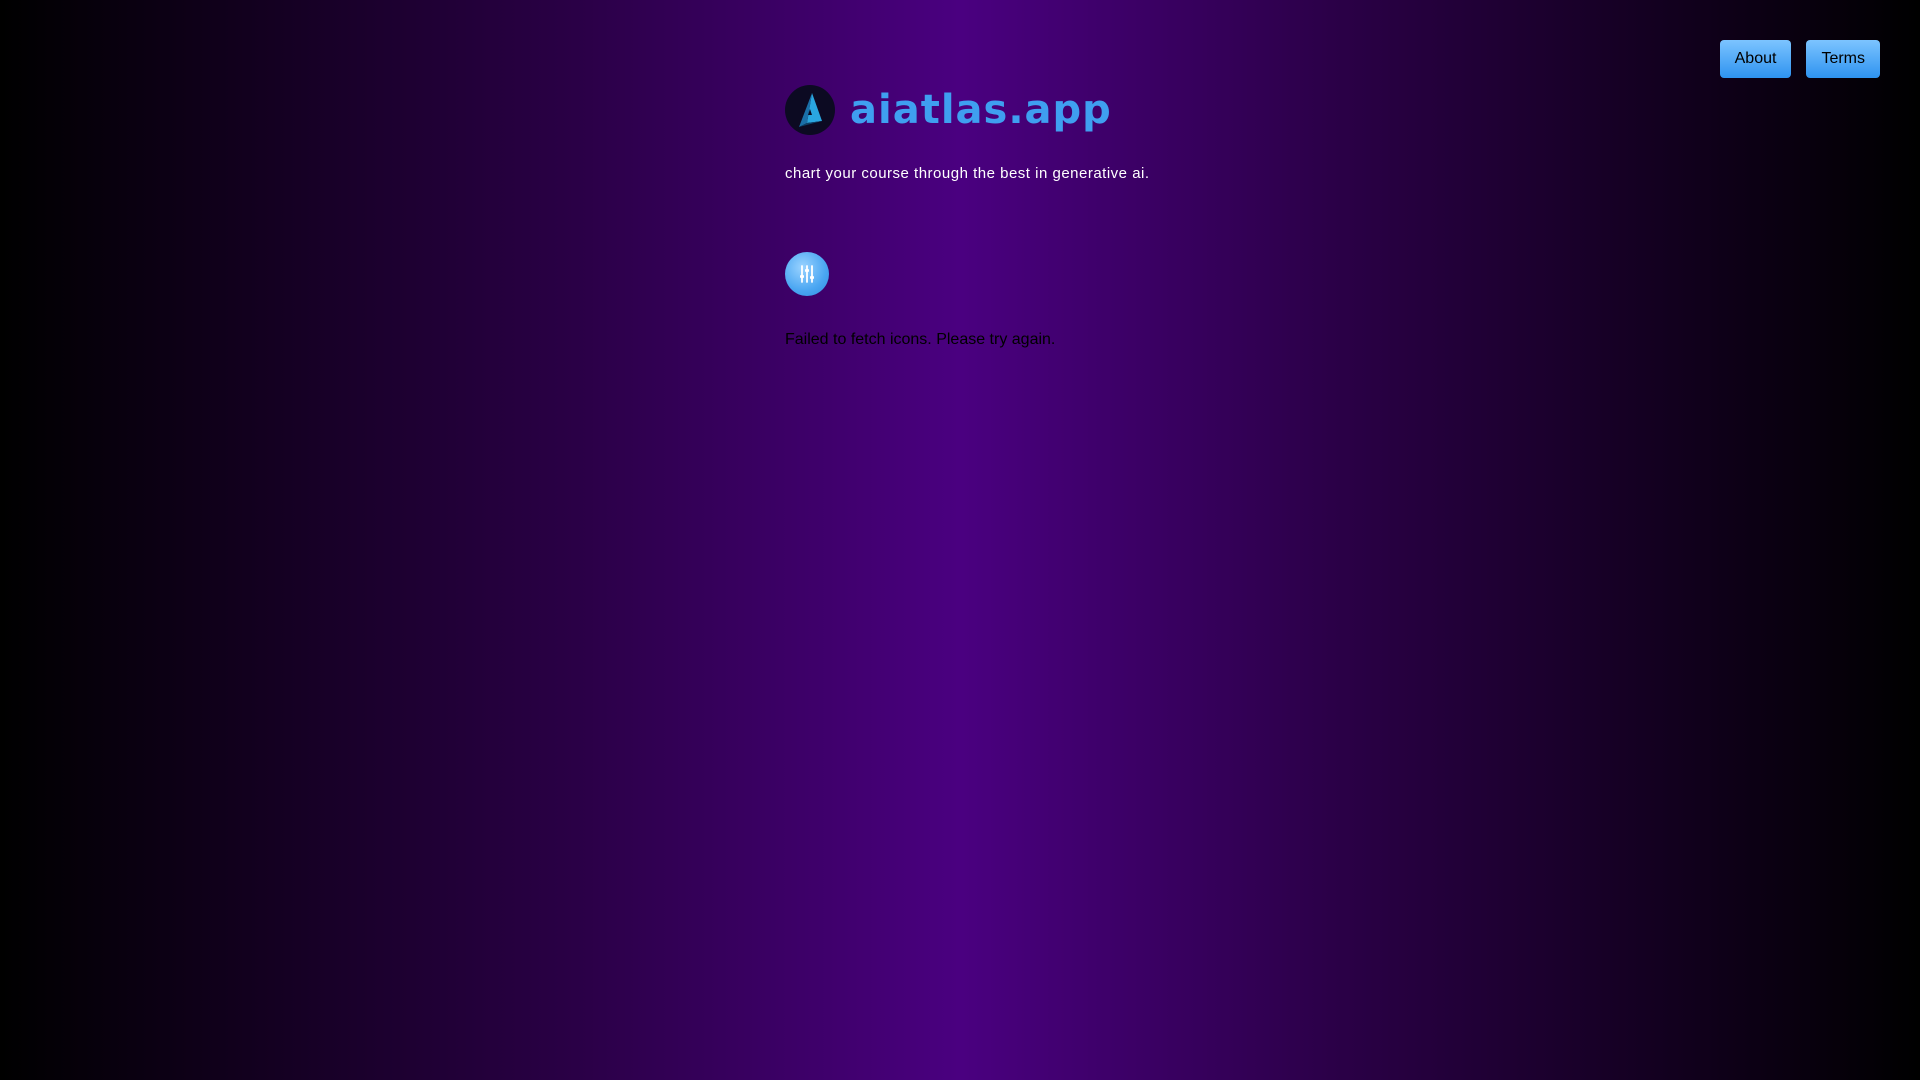 This screenshot has width=1920, height=1080. I want to click on top-nav: About Terms, so click(1799, 59).